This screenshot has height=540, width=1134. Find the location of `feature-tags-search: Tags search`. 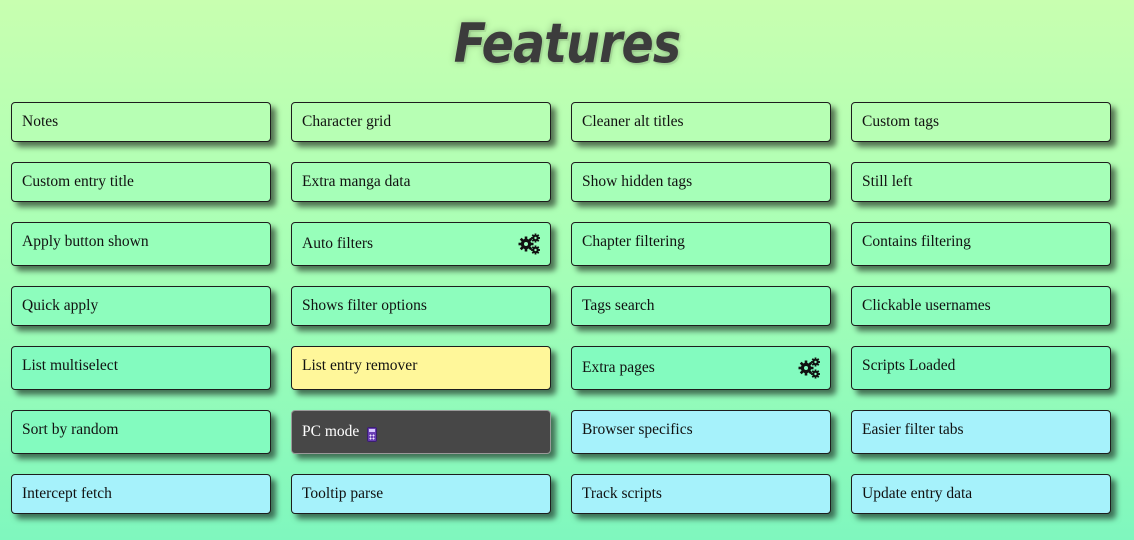

feature-tags-search: Tags search is located at coordinates (701, 306).